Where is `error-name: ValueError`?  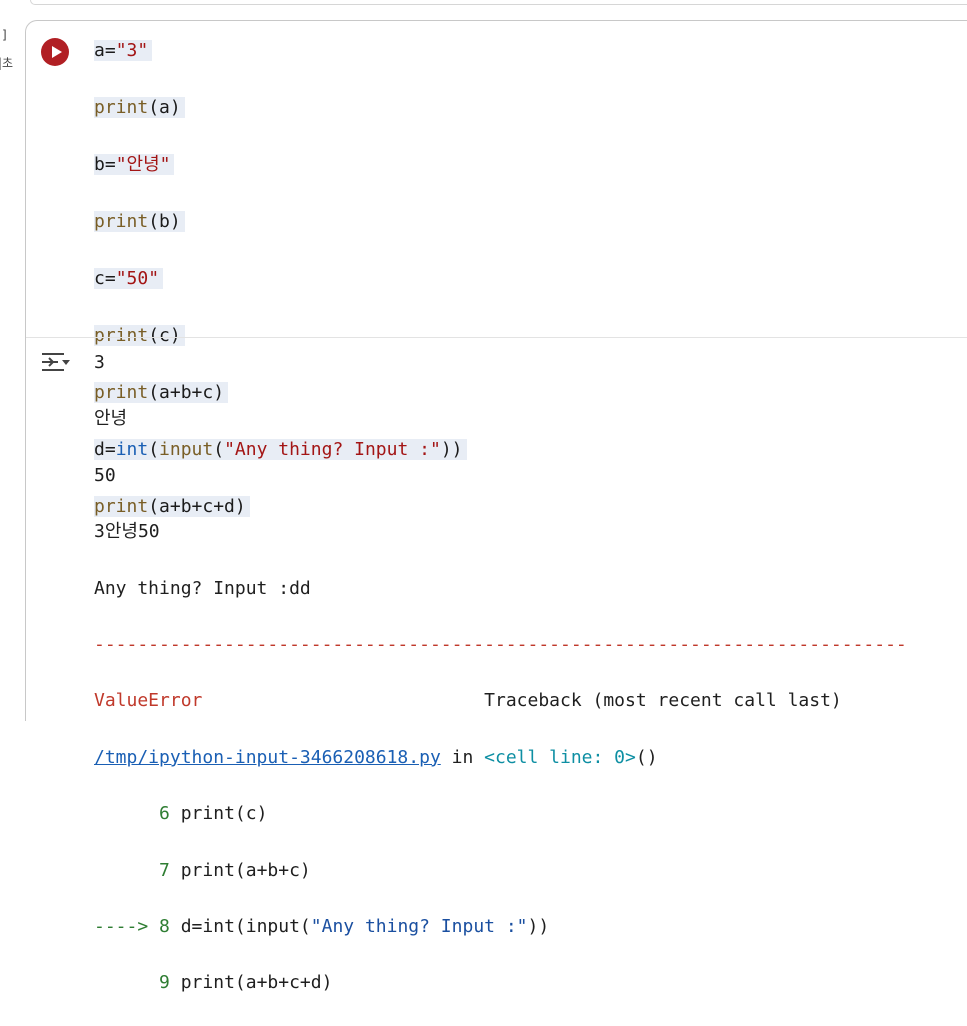 error-name: ValueError is located at coordinates (148, 701).